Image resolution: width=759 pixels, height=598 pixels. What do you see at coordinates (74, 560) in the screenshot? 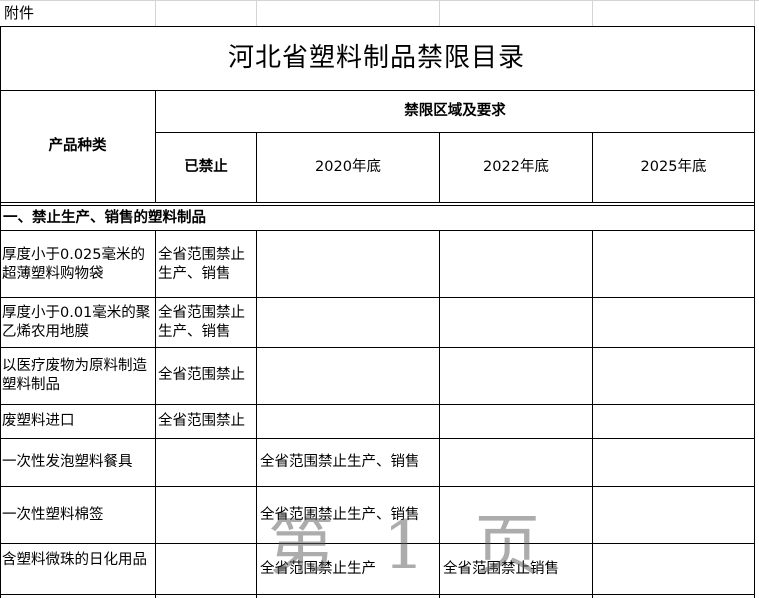
I see `product-cell: 含塑料微珠的日化用品` at bounding box center [74, 560].